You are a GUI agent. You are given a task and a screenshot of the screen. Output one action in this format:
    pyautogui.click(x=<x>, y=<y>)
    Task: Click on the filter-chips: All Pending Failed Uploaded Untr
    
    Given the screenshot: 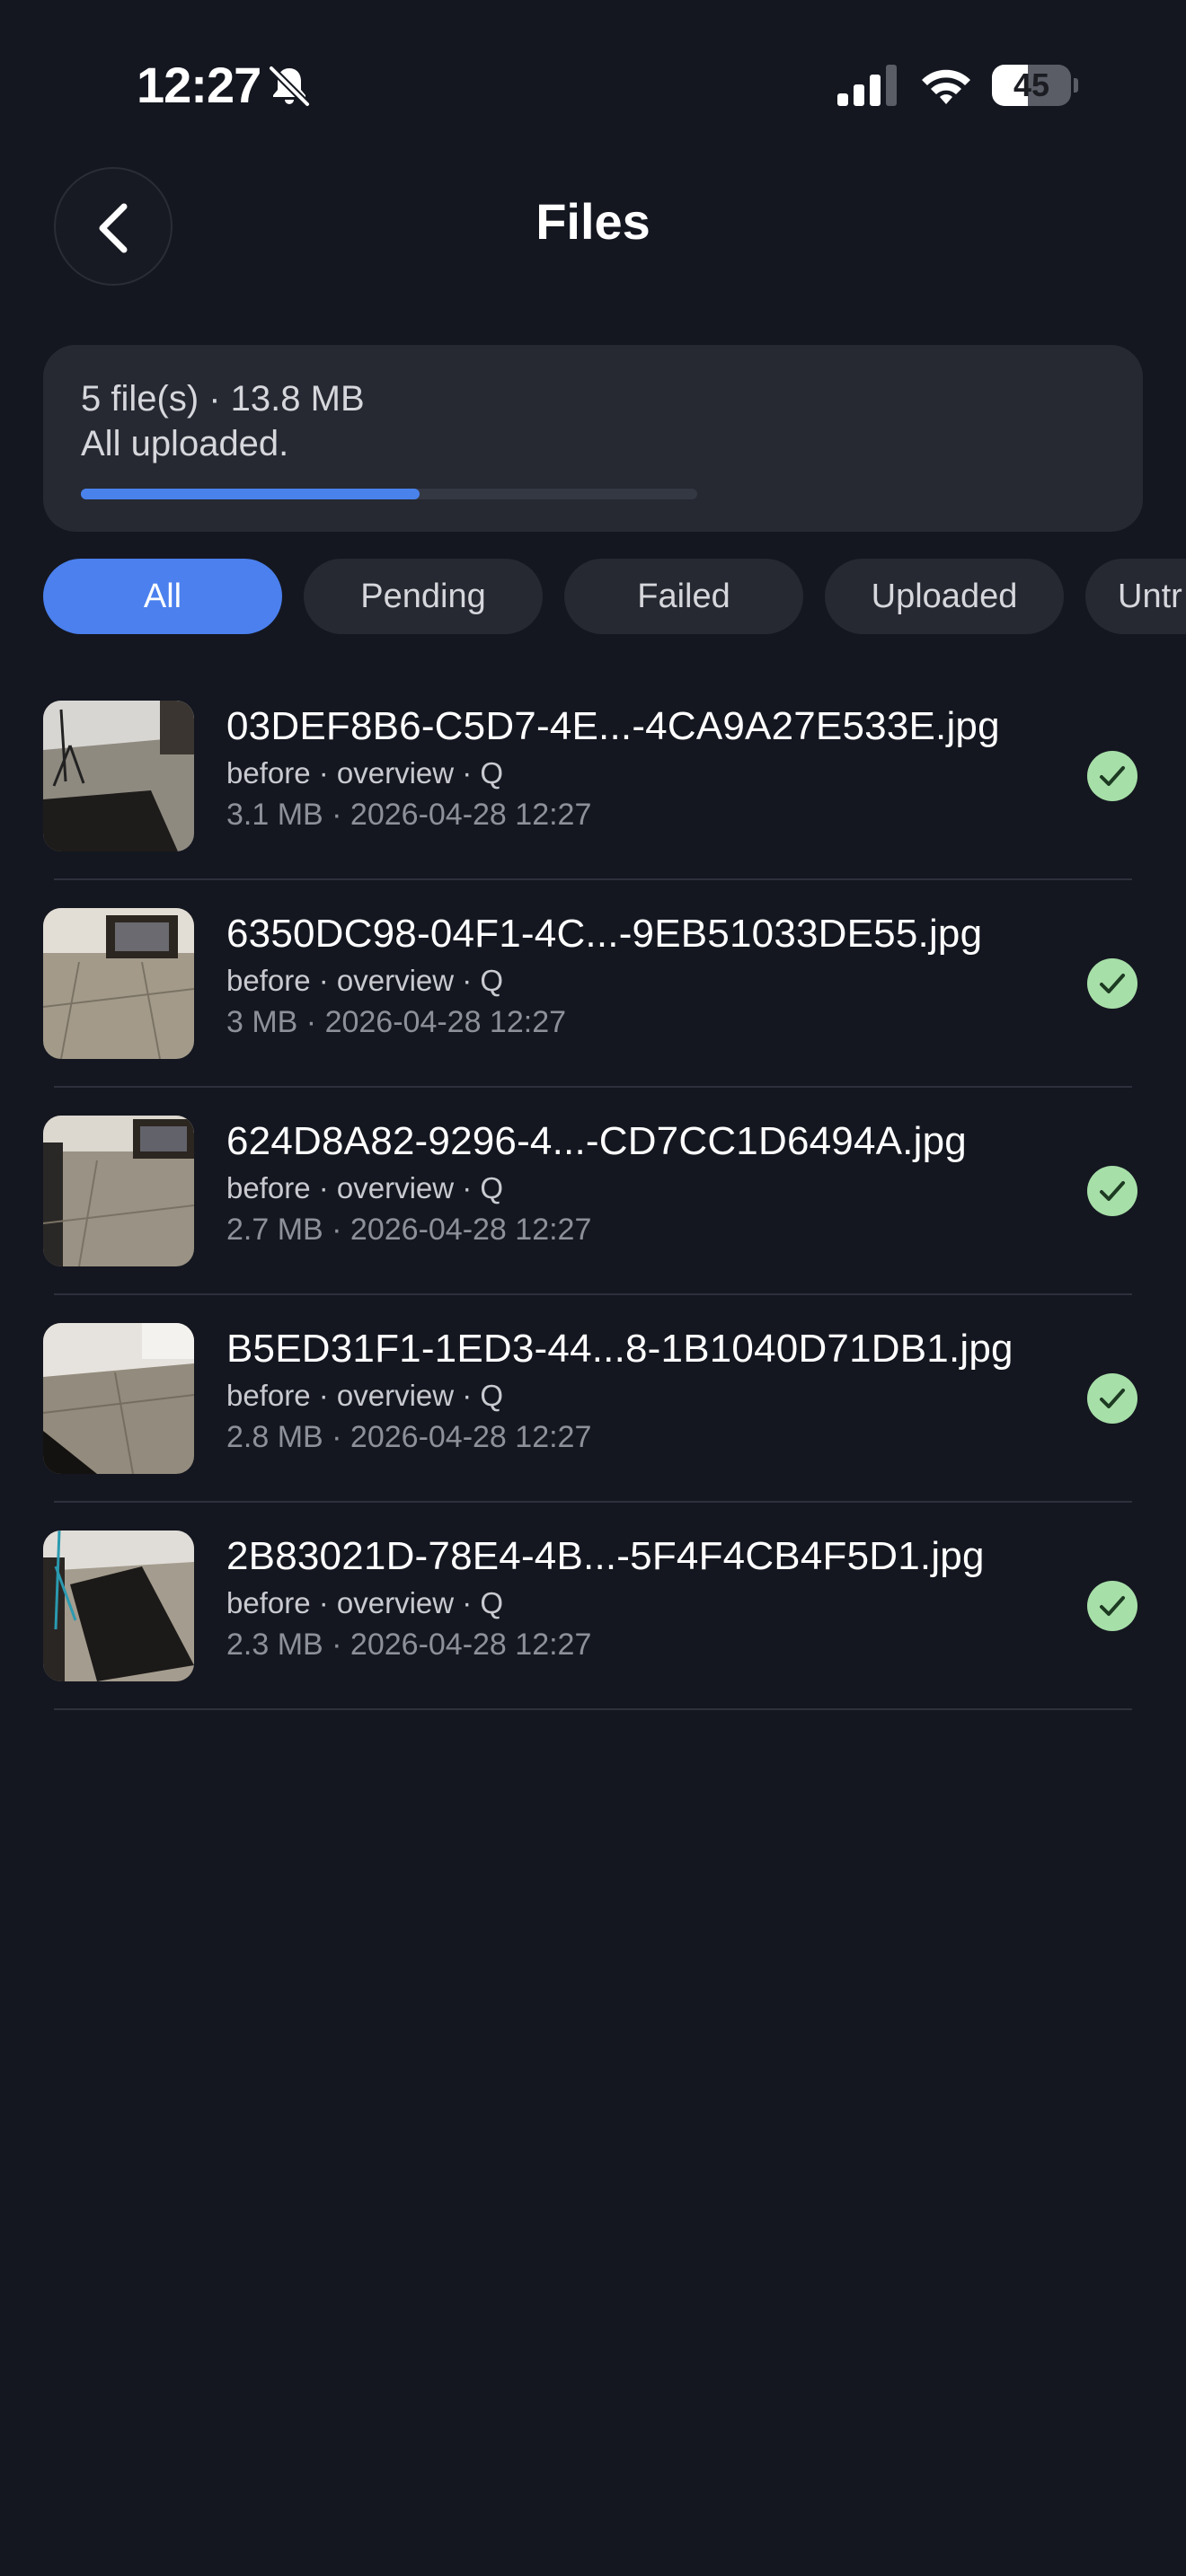 What is the action you would take?
    pyautogui.click(x=614, y=596)
    